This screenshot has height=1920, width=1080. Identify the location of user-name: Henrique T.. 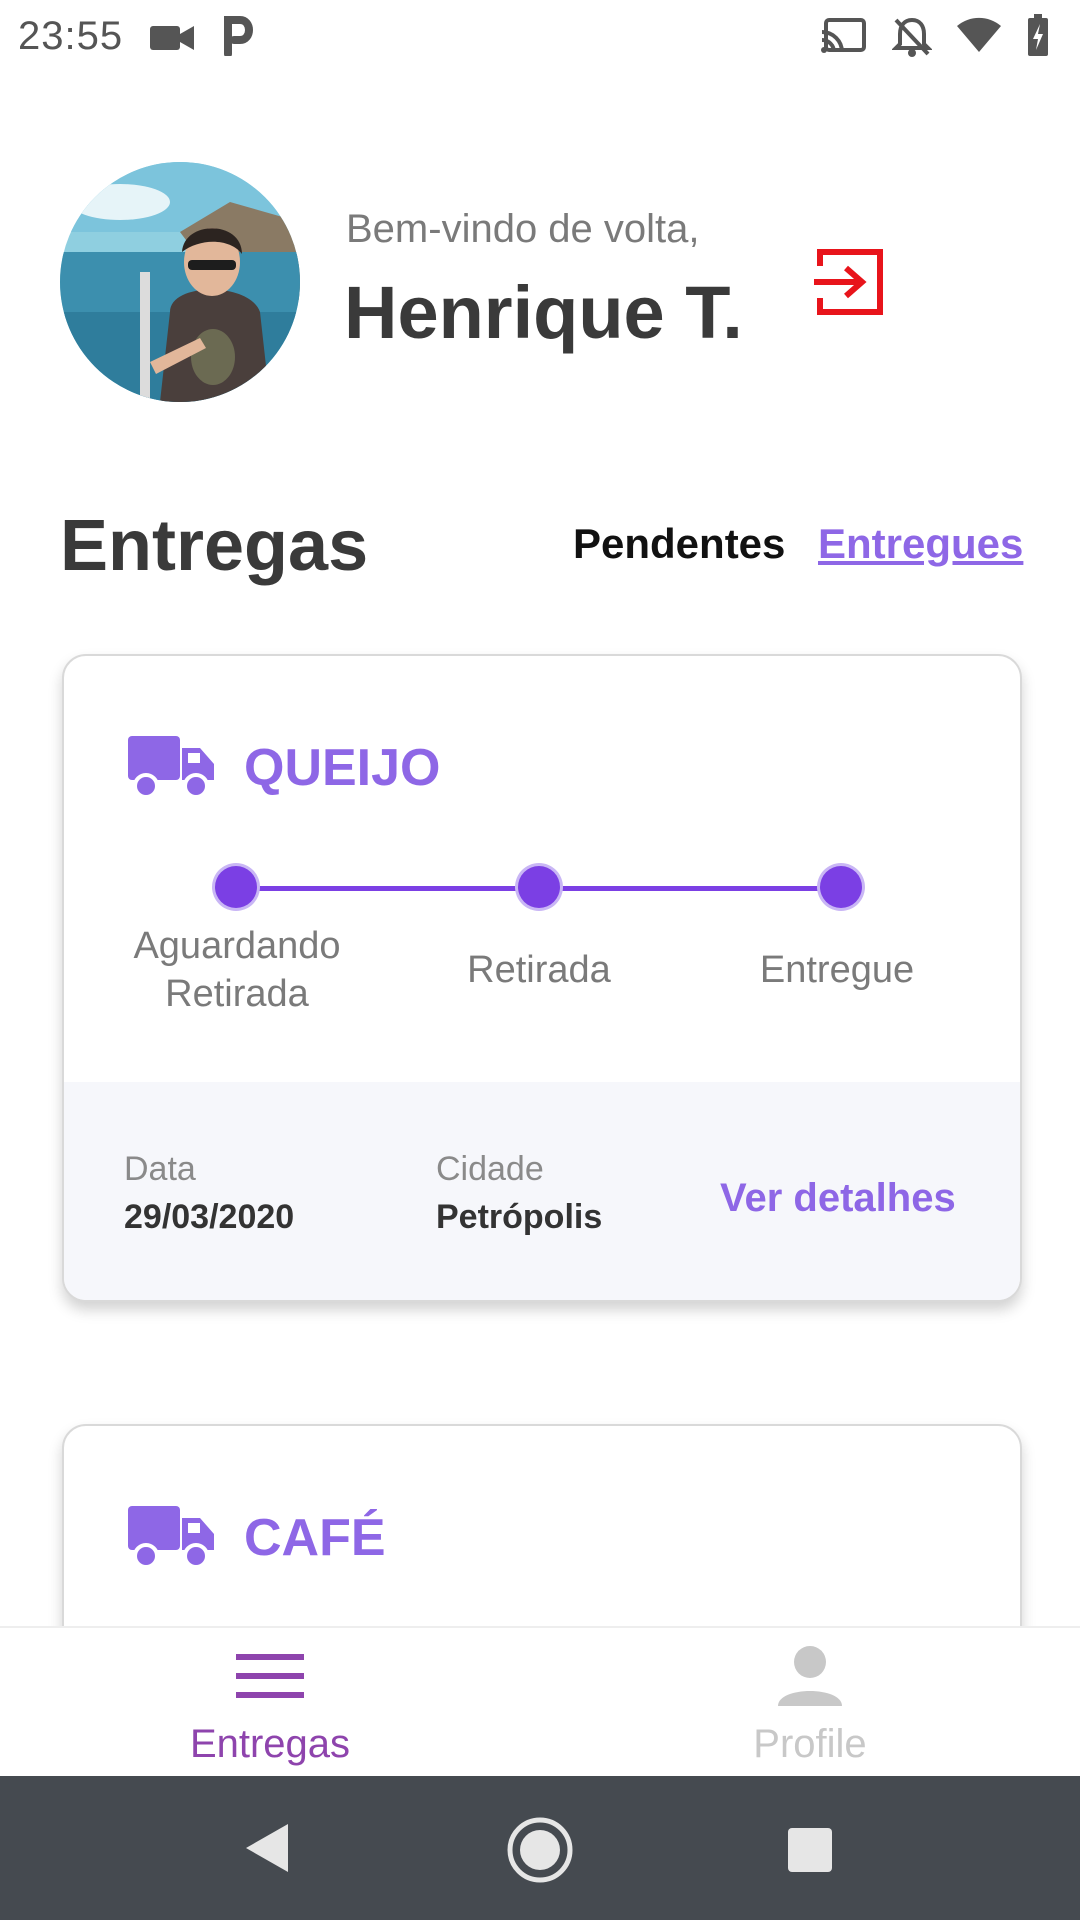
(543, 312).